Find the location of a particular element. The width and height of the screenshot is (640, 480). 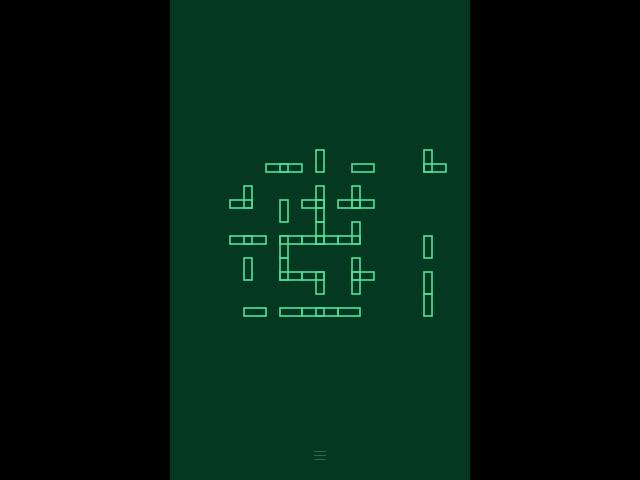

pipe-tile-r0-c3 is located at coordinates (356, 168).